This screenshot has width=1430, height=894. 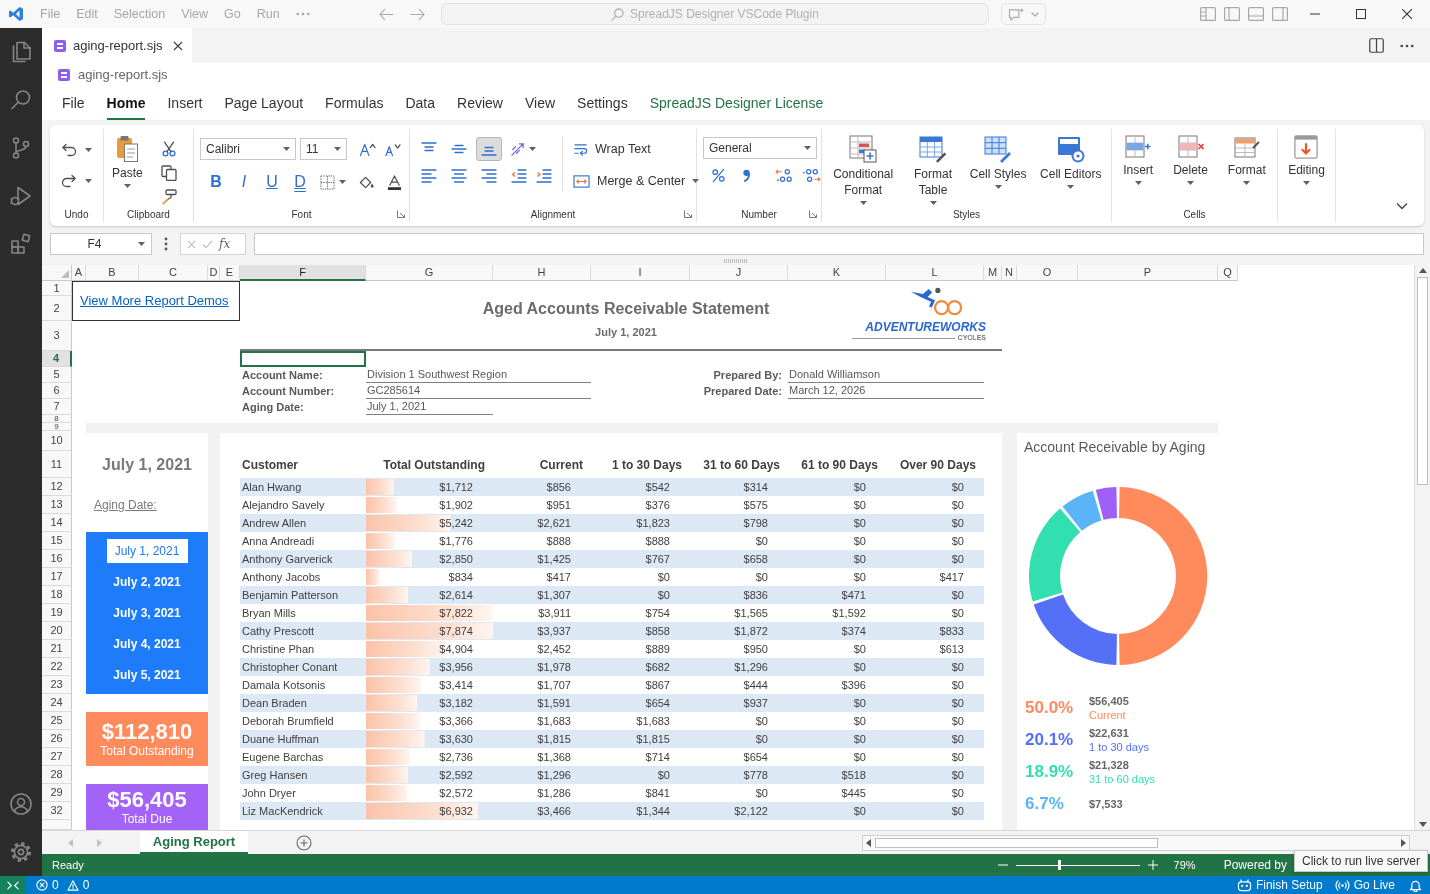 What do you see at coordinates (57, 359) in the screenshot?
I see `row-header: 4` at bounding box center [57, 359].